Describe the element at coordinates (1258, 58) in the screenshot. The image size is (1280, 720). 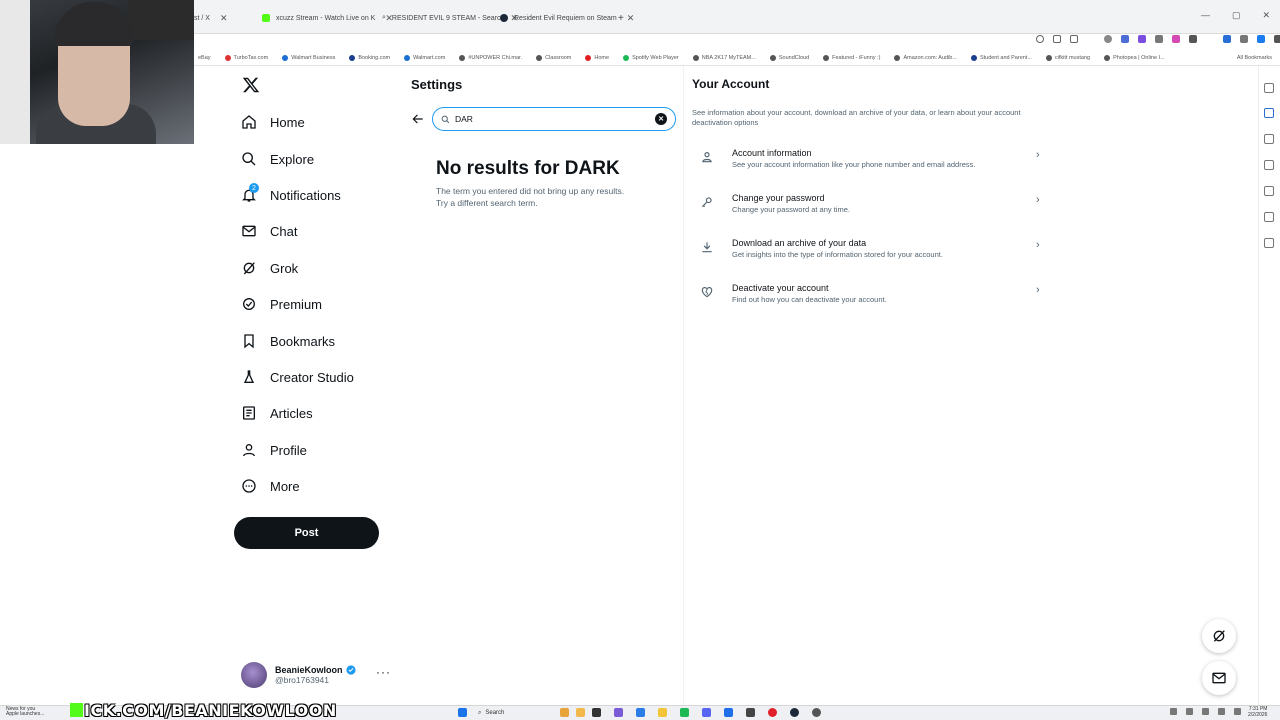
I see `all-bookmarks-button: All Bookmarks` at that location.